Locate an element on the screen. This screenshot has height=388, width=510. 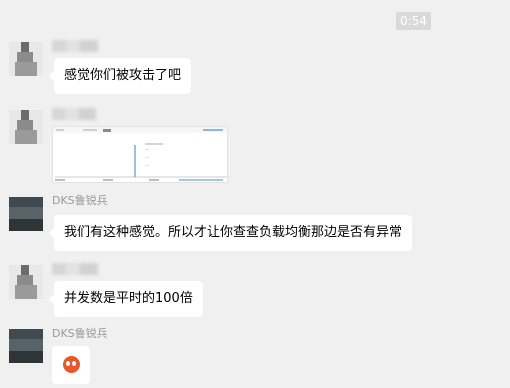
message-bubble: 我们有这种感觉。所以才让你查查负载均衡那边是否有异常 is located at coordinates (230, 233).